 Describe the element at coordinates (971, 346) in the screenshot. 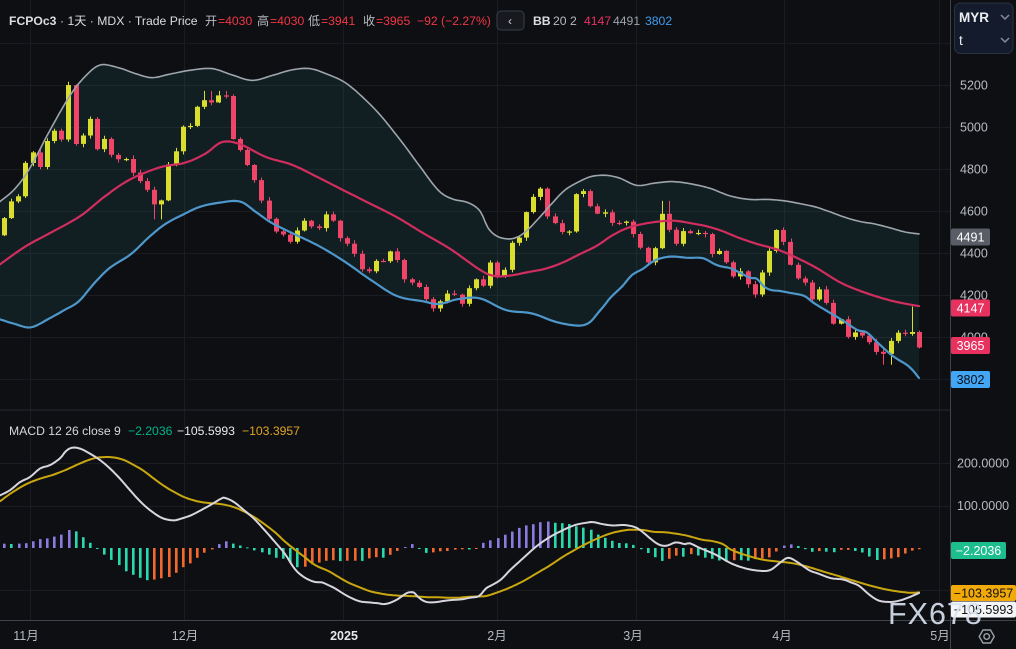

I see `svg-text: 3965` at that location.